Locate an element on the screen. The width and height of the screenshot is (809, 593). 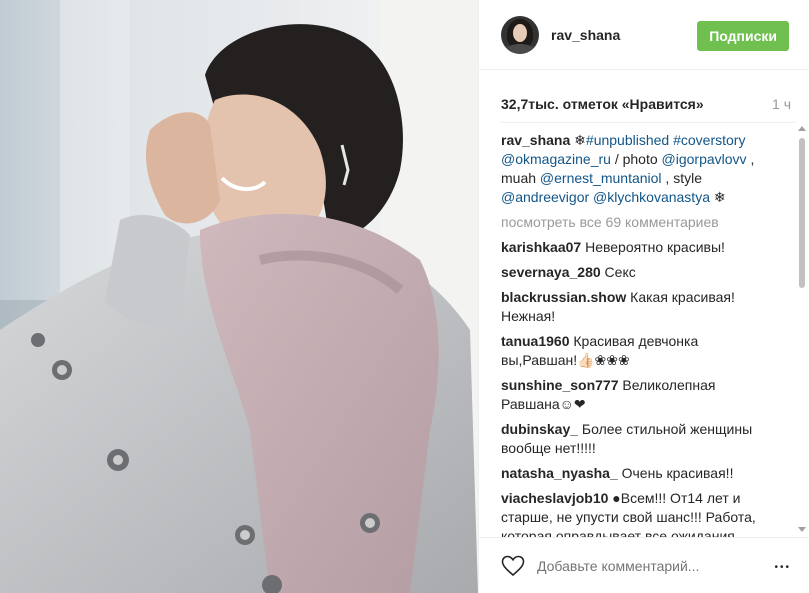
scroll-up-arrow-icon is located at coordinates (802, 128).